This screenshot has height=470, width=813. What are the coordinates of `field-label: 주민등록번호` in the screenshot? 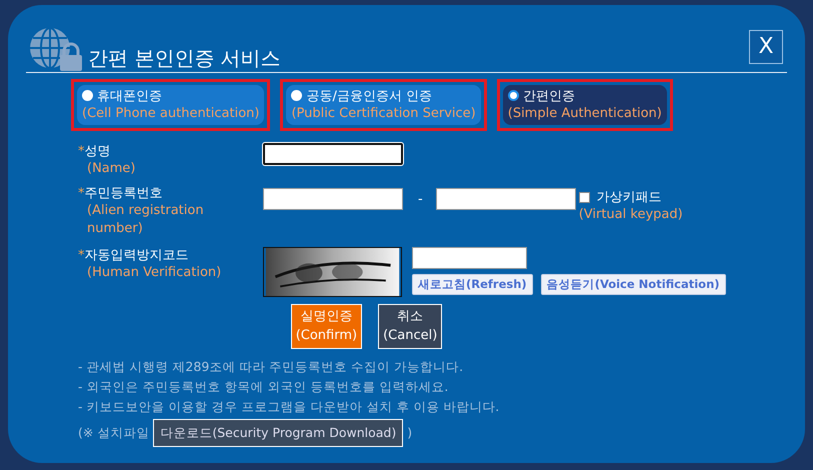 It's located at (123, 193).